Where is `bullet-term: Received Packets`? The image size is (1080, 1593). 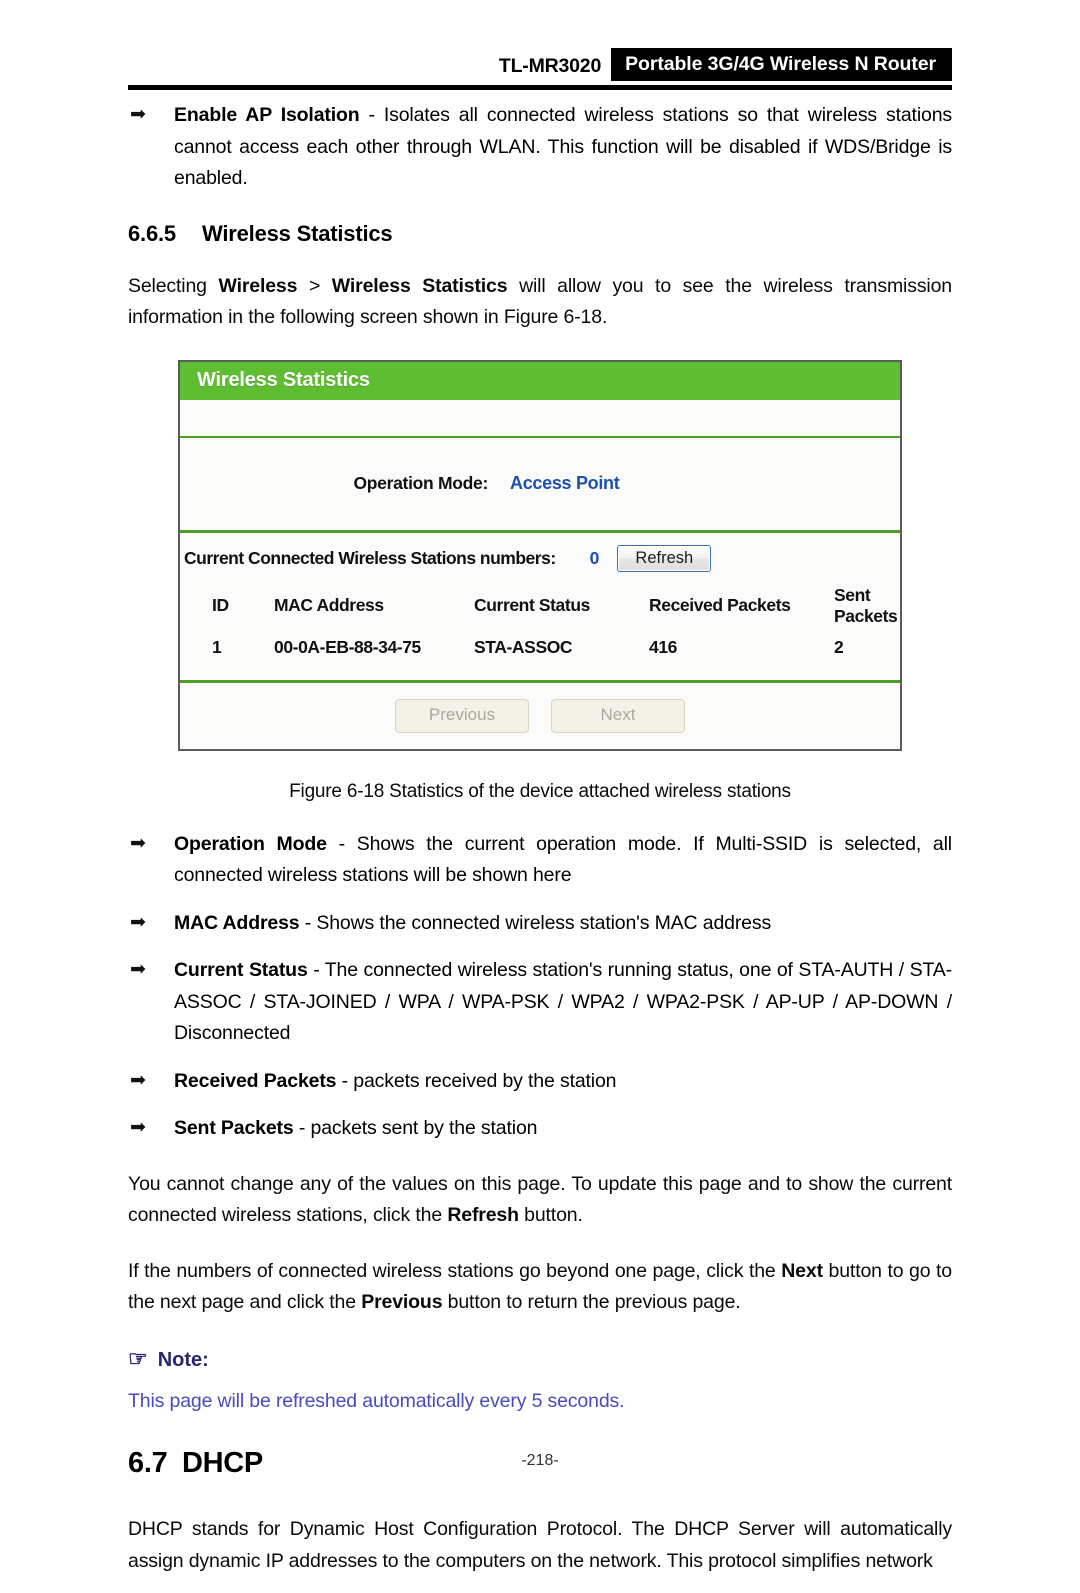 bullet-term: Received Packets is located at coordinates (255, 1080).